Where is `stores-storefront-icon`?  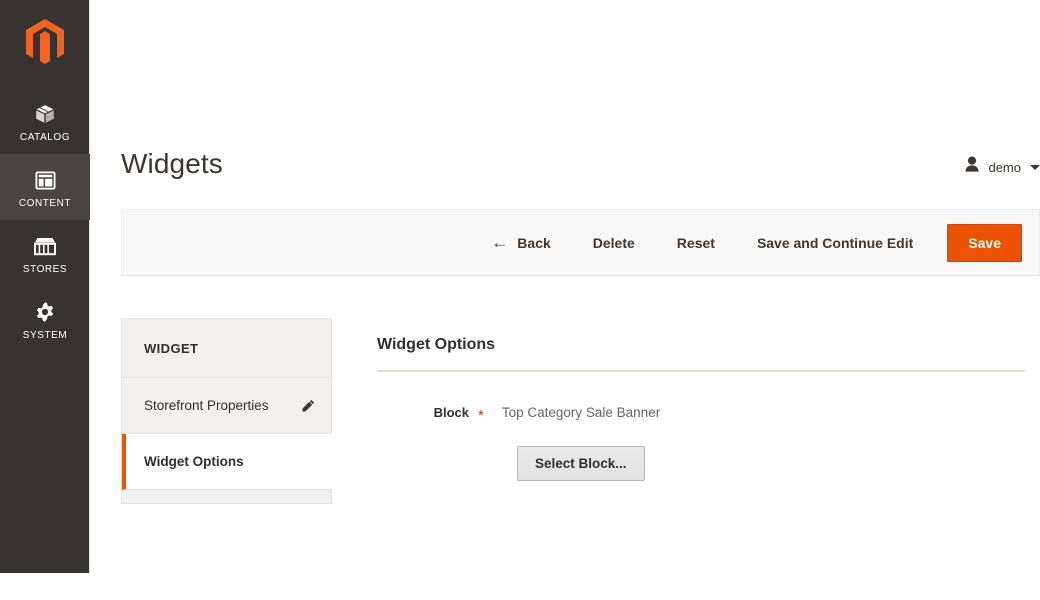 stores-storefront-icon is located at coordinates (45, 245).